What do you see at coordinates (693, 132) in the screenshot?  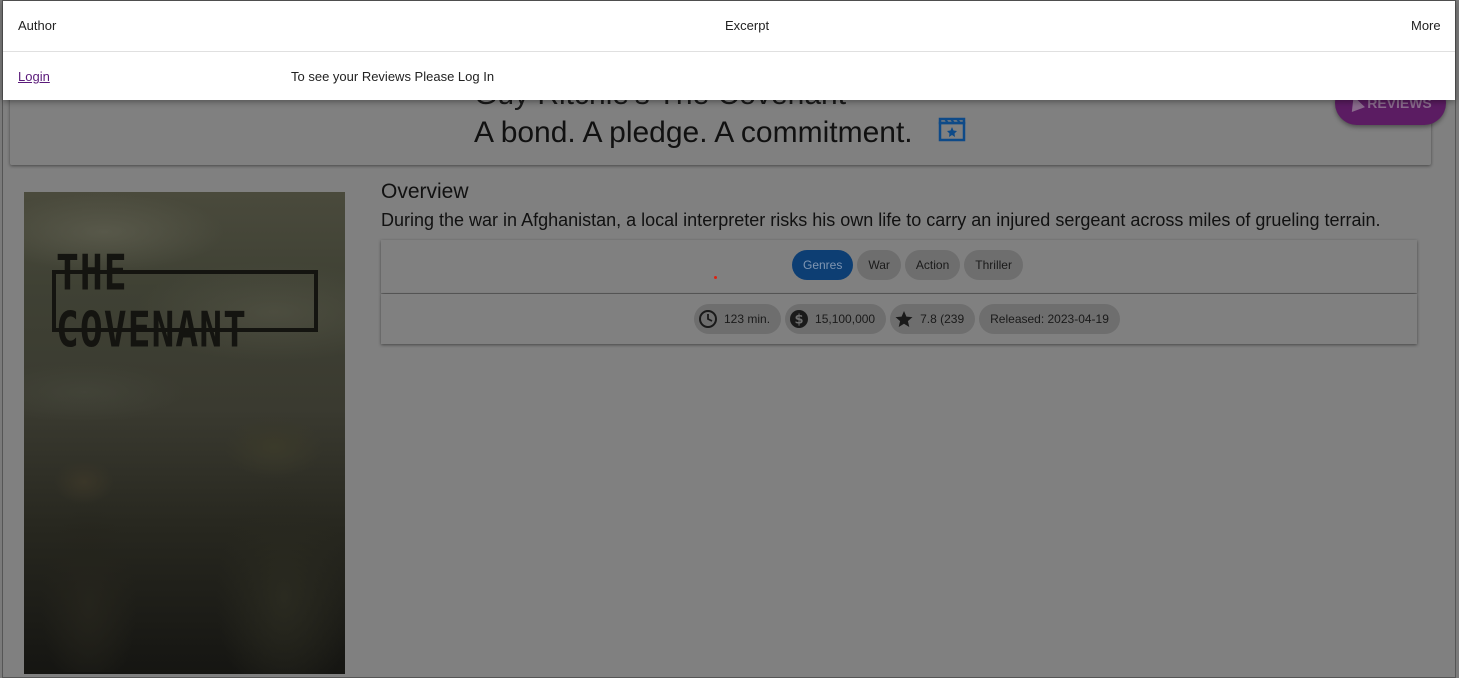 I see `movie-tagline: A bond. A pledge. A commitment.` at bounding box center [693, 132].